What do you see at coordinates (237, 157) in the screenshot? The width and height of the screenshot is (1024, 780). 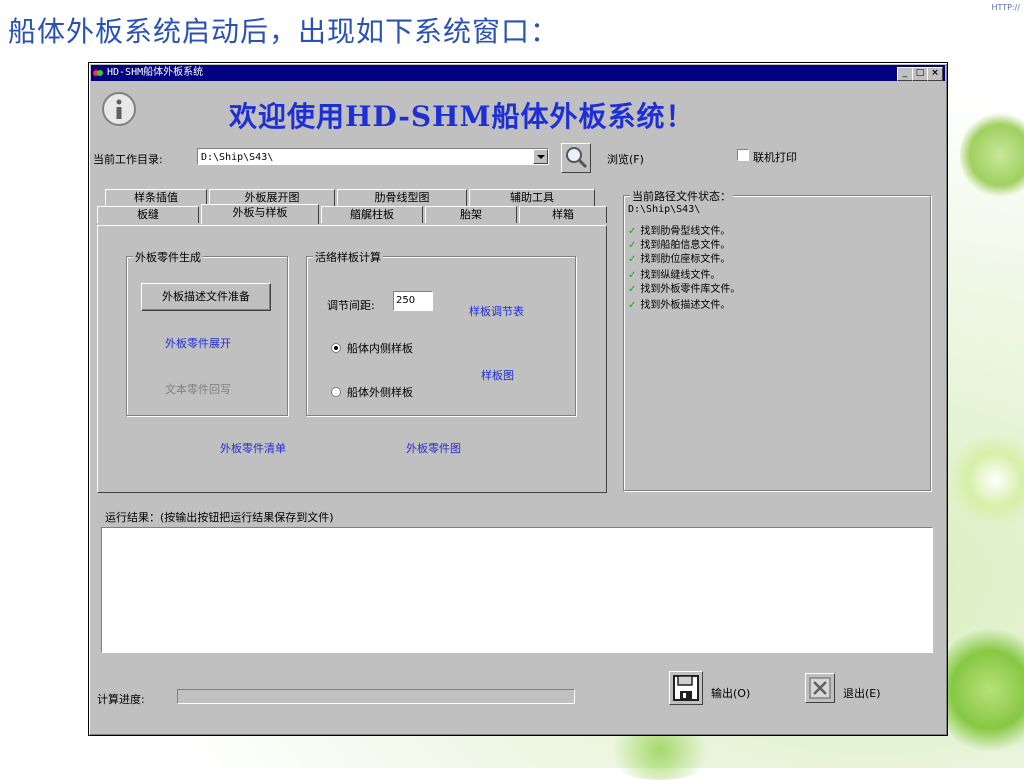 I see `workdir-value: D:\Ship\S43\` at bounding box center [237, 157].